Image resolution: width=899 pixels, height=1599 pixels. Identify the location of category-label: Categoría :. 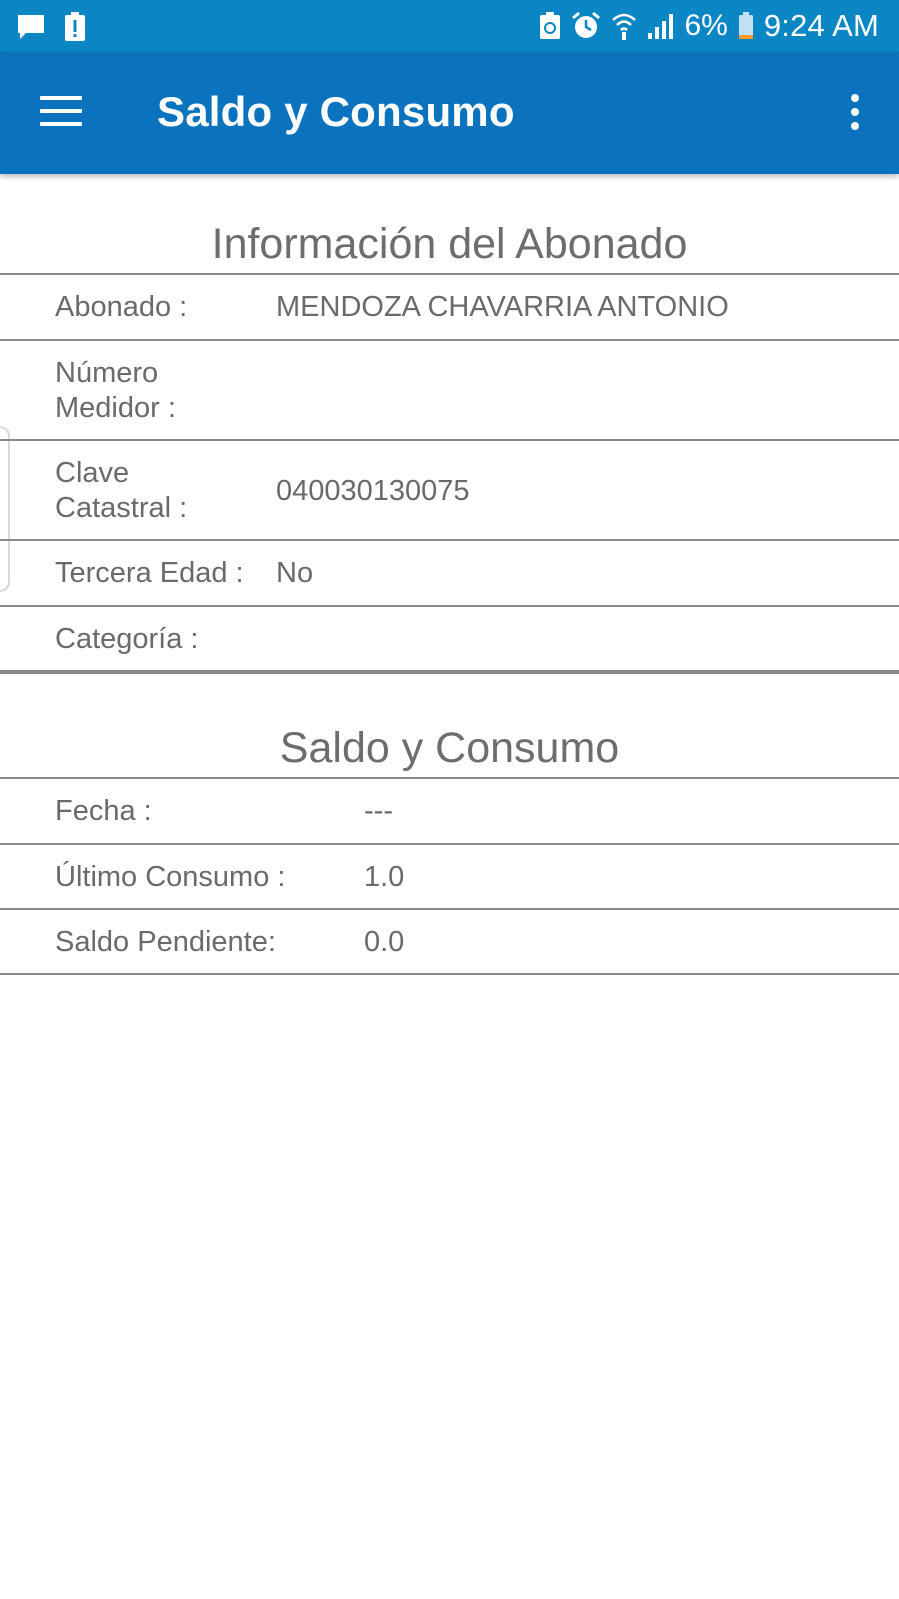
(127, 639).